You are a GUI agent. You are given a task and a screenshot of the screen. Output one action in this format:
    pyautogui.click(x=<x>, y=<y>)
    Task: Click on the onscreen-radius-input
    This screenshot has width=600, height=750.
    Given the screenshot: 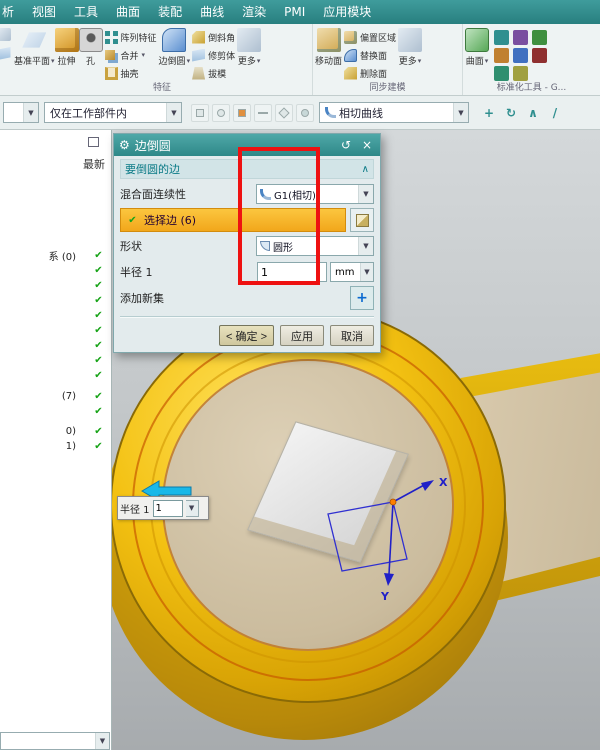 What is the action you would take?
    pyautogui.click(x=167, y=508)
    